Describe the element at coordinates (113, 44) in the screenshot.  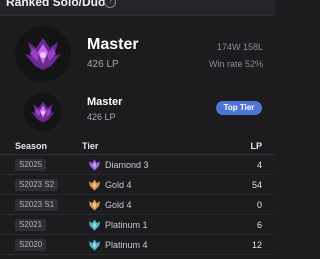
I see `solo-tier-name: Master` at that location.